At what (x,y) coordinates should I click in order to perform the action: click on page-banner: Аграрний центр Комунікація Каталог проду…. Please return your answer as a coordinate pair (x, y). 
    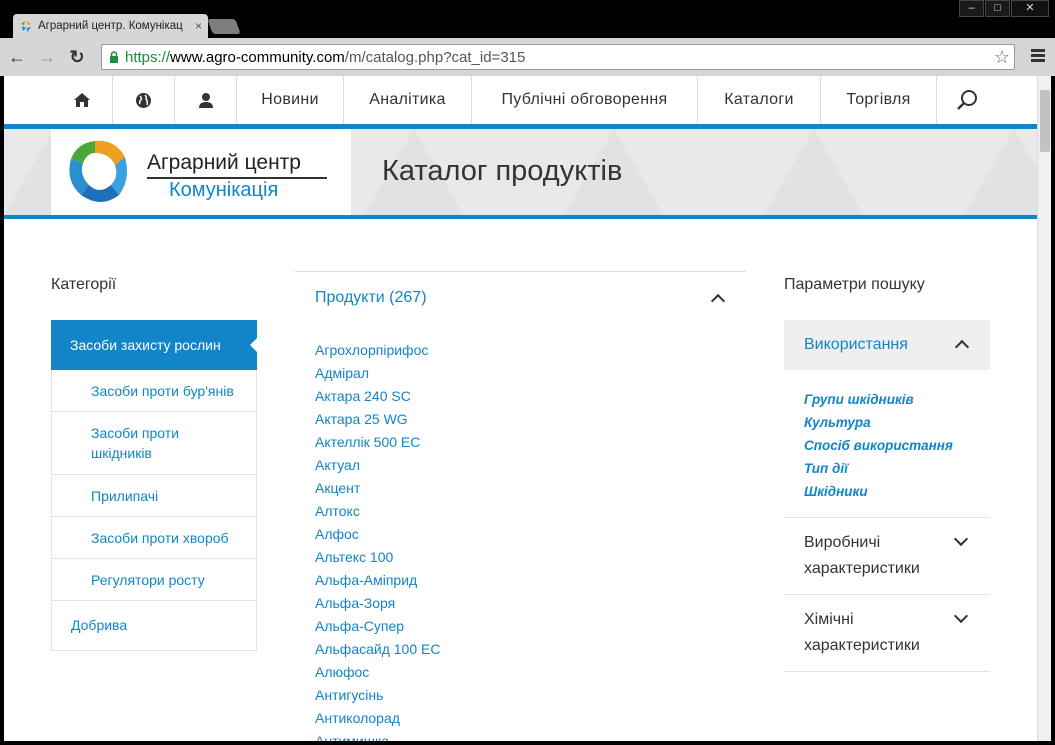
    Looking at the image, I should click on (520, 172).